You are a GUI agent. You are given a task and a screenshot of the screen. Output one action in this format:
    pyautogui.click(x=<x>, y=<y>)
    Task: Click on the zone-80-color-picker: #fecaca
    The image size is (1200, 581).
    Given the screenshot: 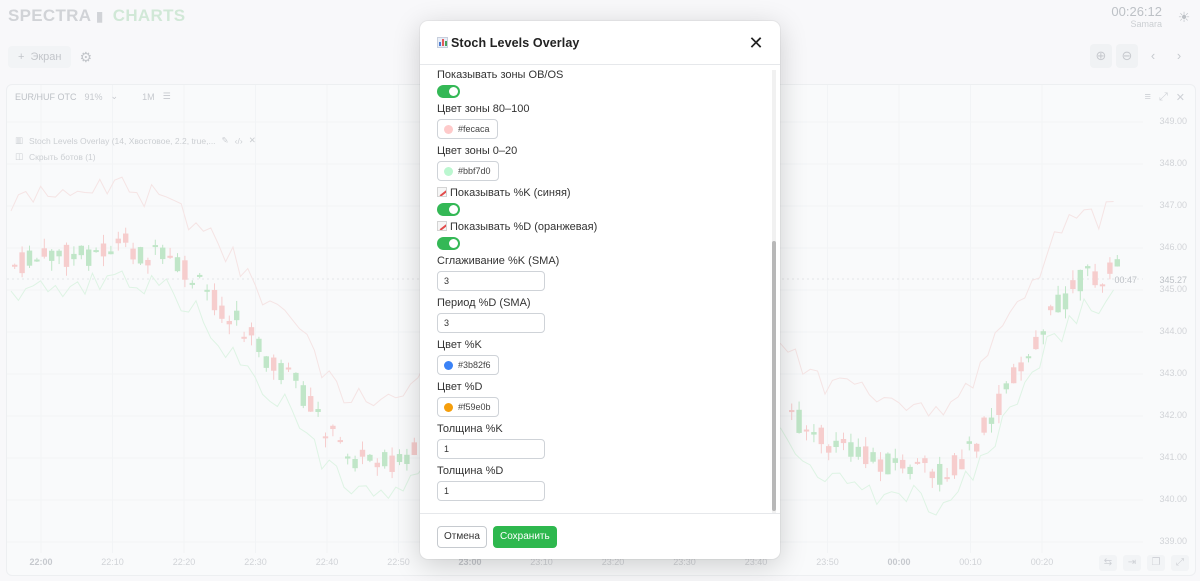 What is the action you would take?
    pyautogui.click(x=467, y=129)
    